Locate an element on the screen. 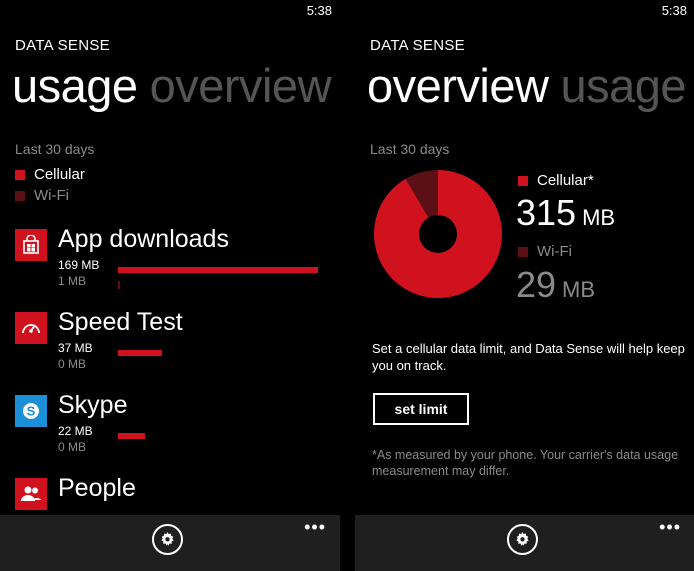  cellular-value-unit: MB is located at coordinates (599, 217).